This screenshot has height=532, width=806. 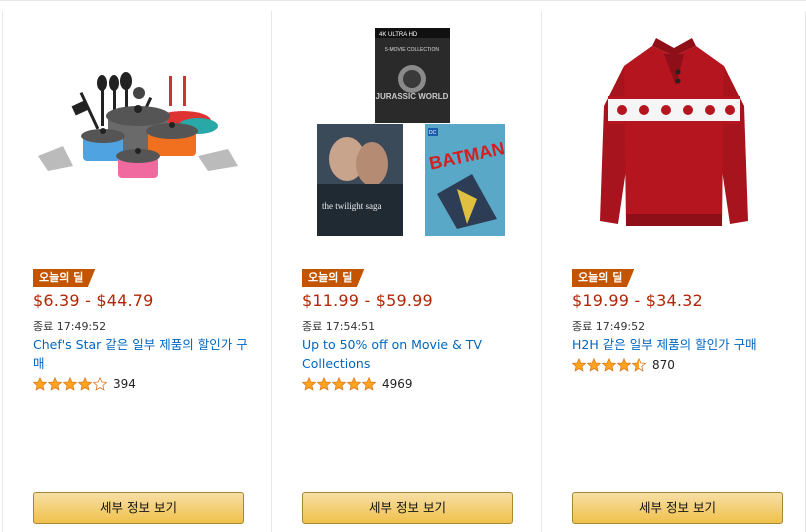 What do you see at coordinates (411, 96) in the screenshot?
I see `jw-title: JURASSIC WORLD` at bounding box center [411, 96].